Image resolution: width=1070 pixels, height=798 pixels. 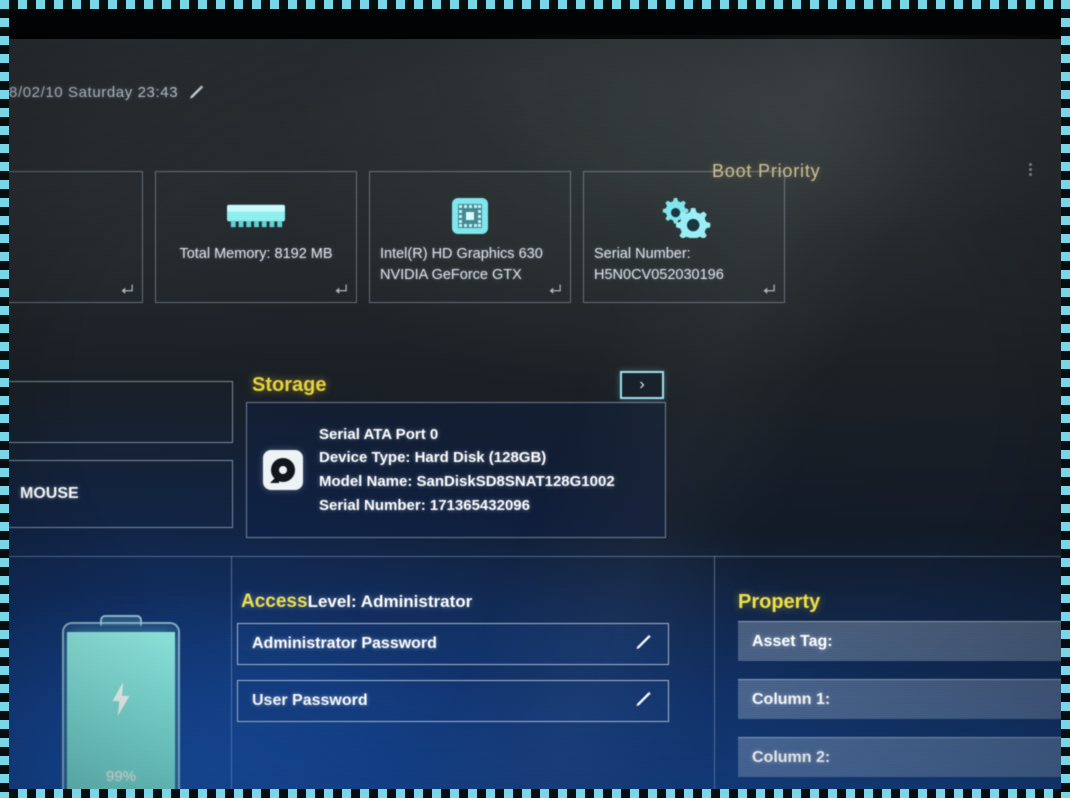 What do you see at coordinates (791, 699) in the screenshot?
I see `property-row-label: Column 1:` at bounding box center [791, 699].